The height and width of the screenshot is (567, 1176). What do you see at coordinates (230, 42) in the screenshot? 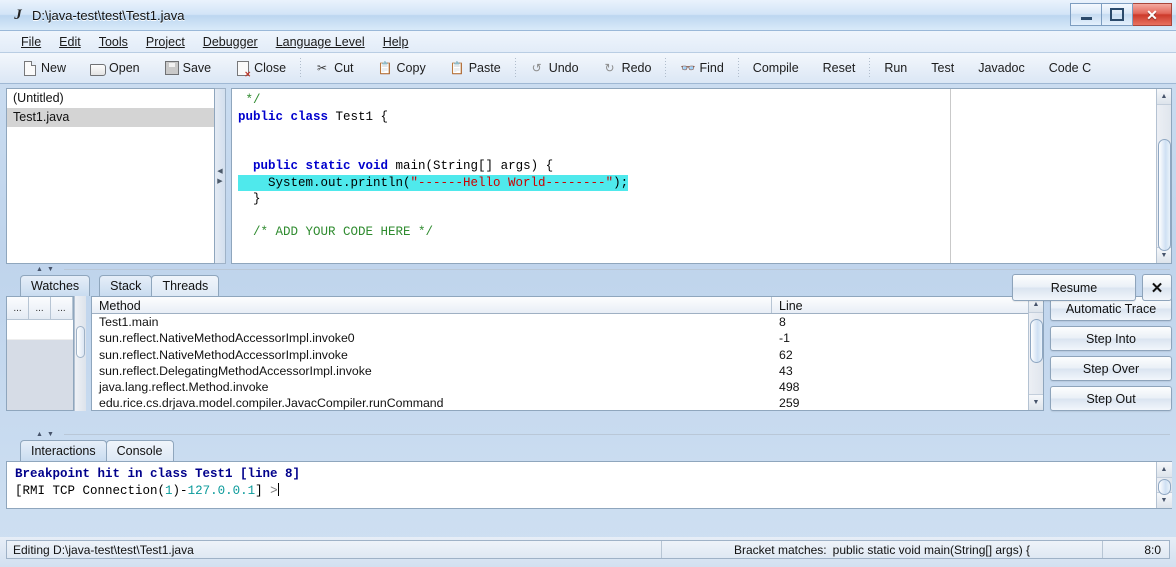
I see `menu-debugger: Debugger` at bounding box center [230, 42].